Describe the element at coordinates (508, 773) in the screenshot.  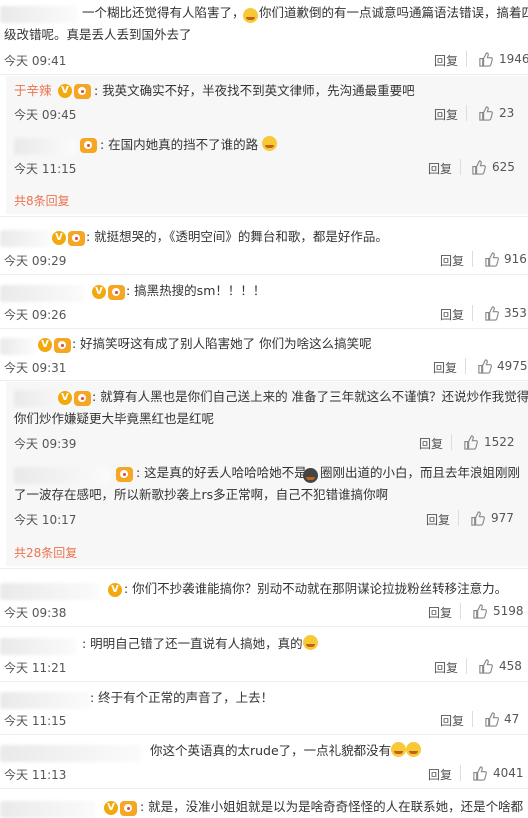
I see `like-count: 4041` at that location.